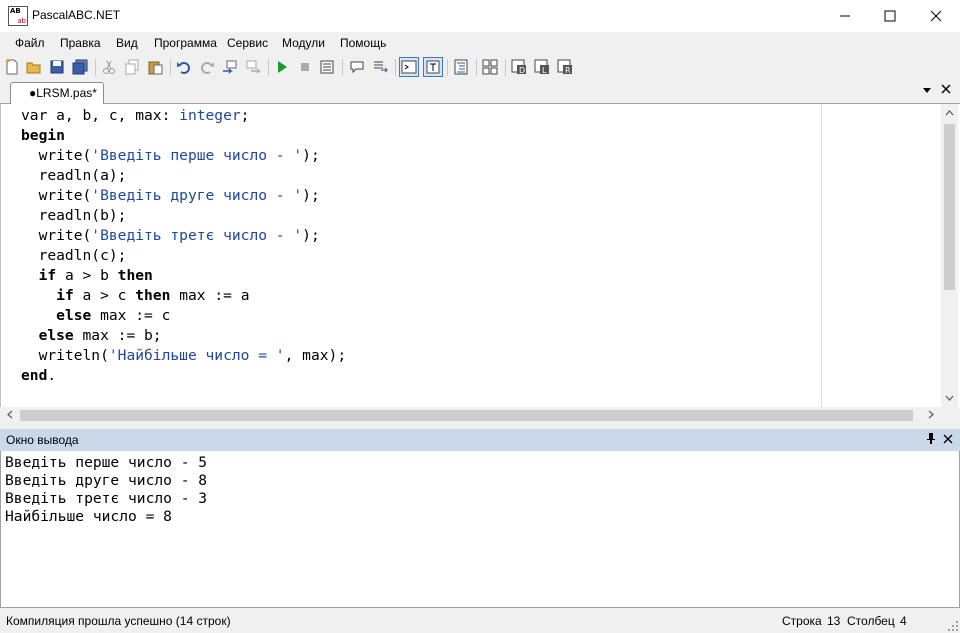 This screenshot has width=960, height=633. I want to click on step-into-button, so click(230, 67).